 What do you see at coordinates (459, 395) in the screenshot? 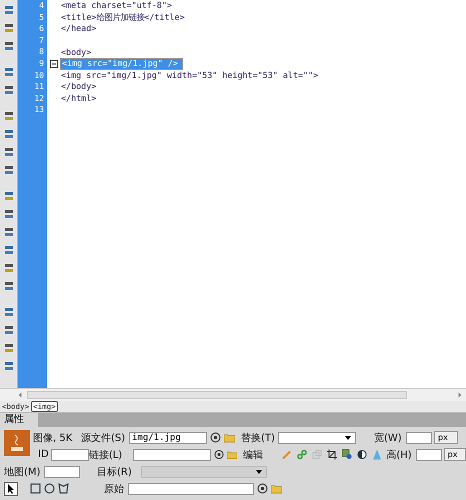
I see `scroll-right-icon` at bounding box center [459, 395].